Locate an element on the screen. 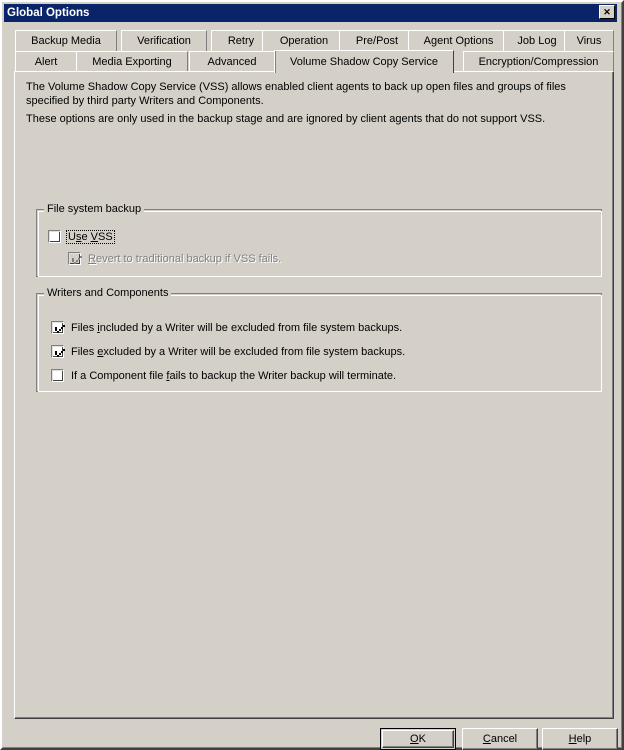  tab-agent-options: Agent Options is located at coordinates (458, 40).